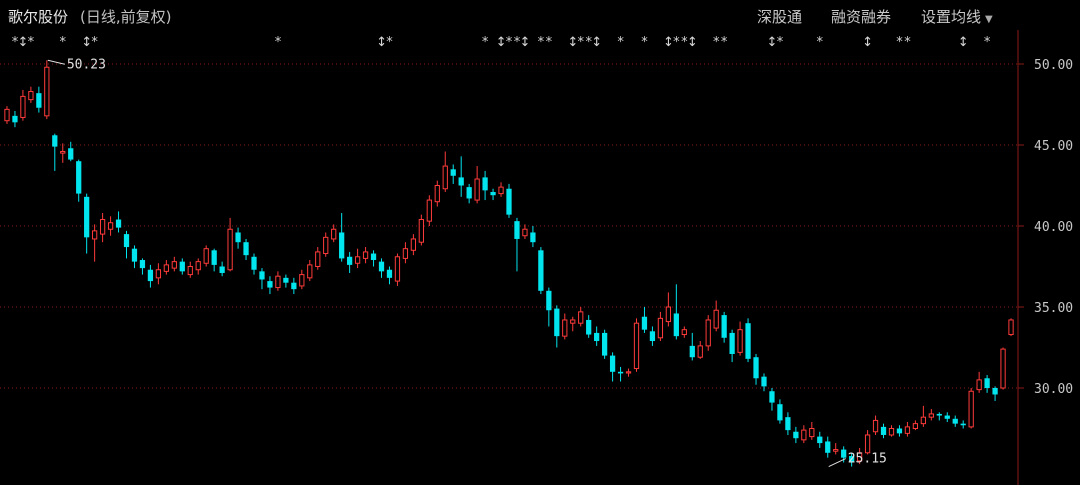 The height and width of the screenshot is (485, 1080). What do you see at coordinates (1053, 65) in the screenshot?
I see `y-tick-label: 50.00` at bounding box center [1053, 65].